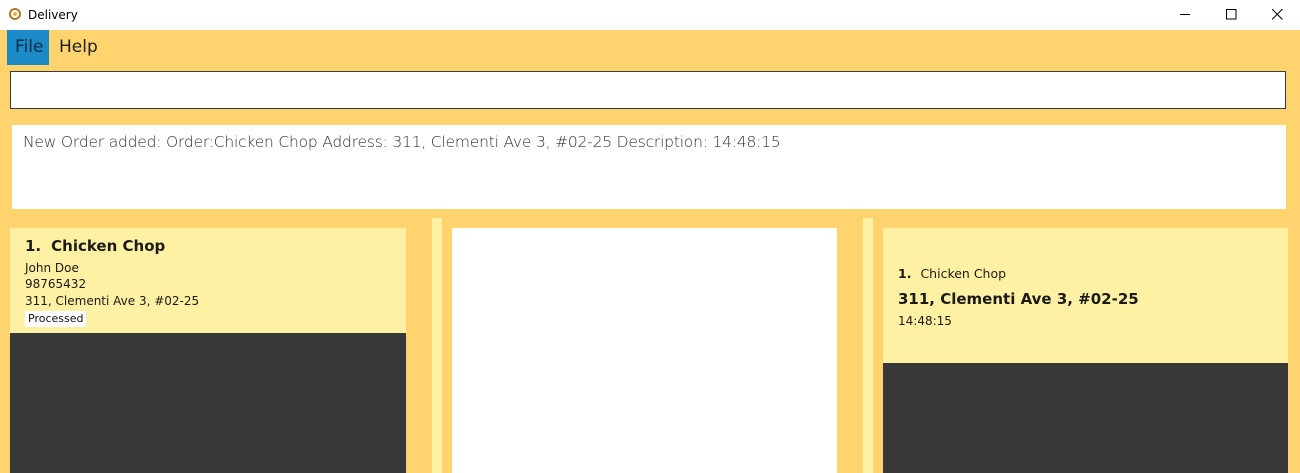  Describe the element at coordinates (53, 15) in the screenshot. I see `window-title: Delivery` at that location.